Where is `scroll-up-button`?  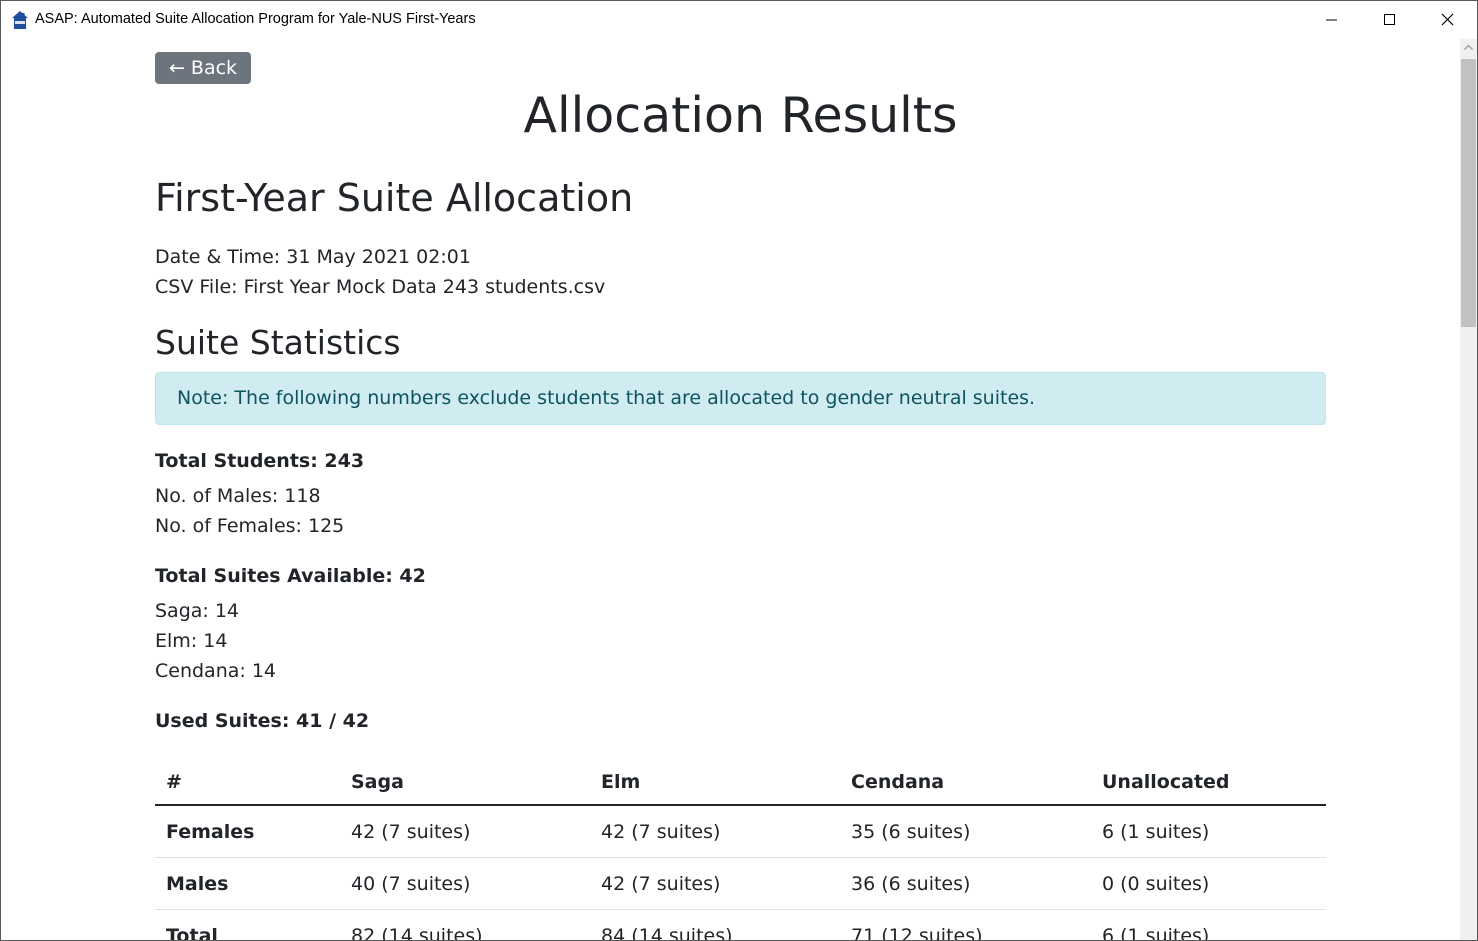
scroll-up-button is located at coordinates (1468, 47).